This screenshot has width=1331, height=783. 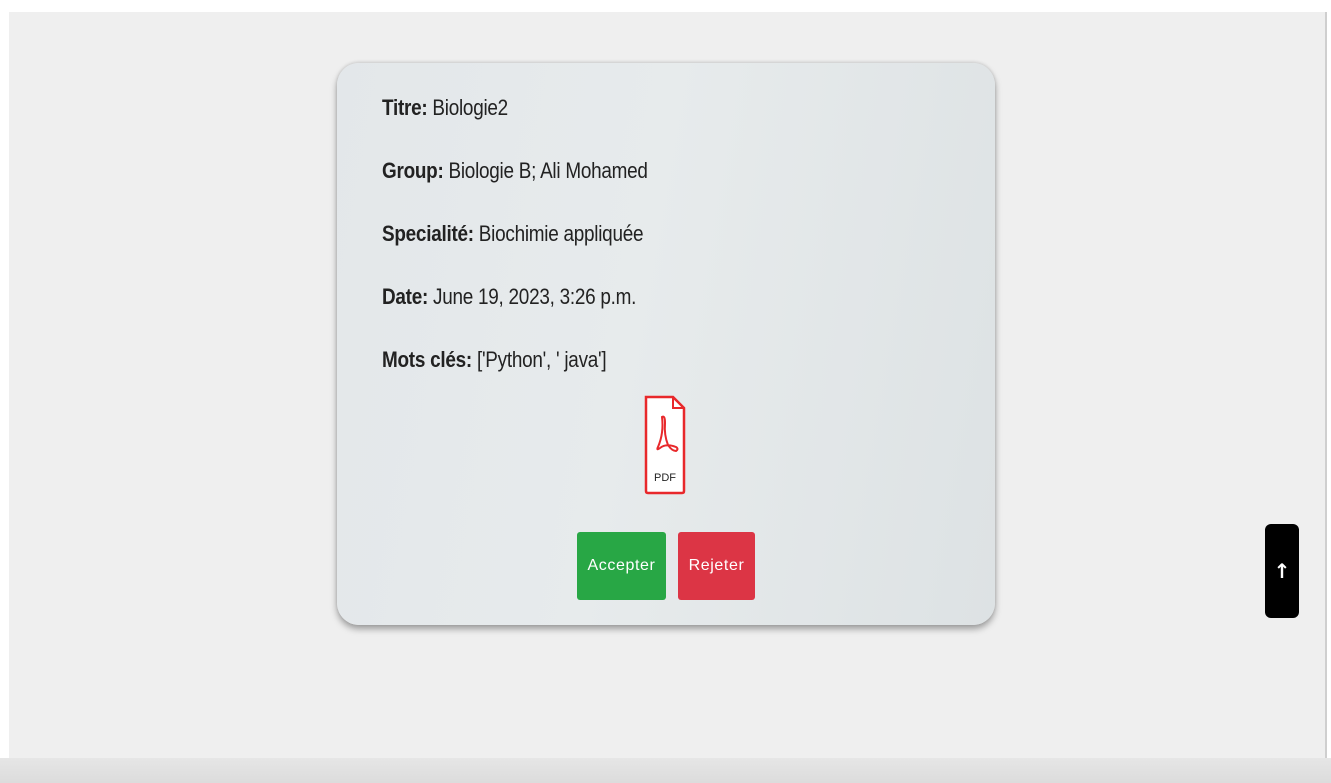 I want to click on group-label: Group:, so click(x=413, y=170).